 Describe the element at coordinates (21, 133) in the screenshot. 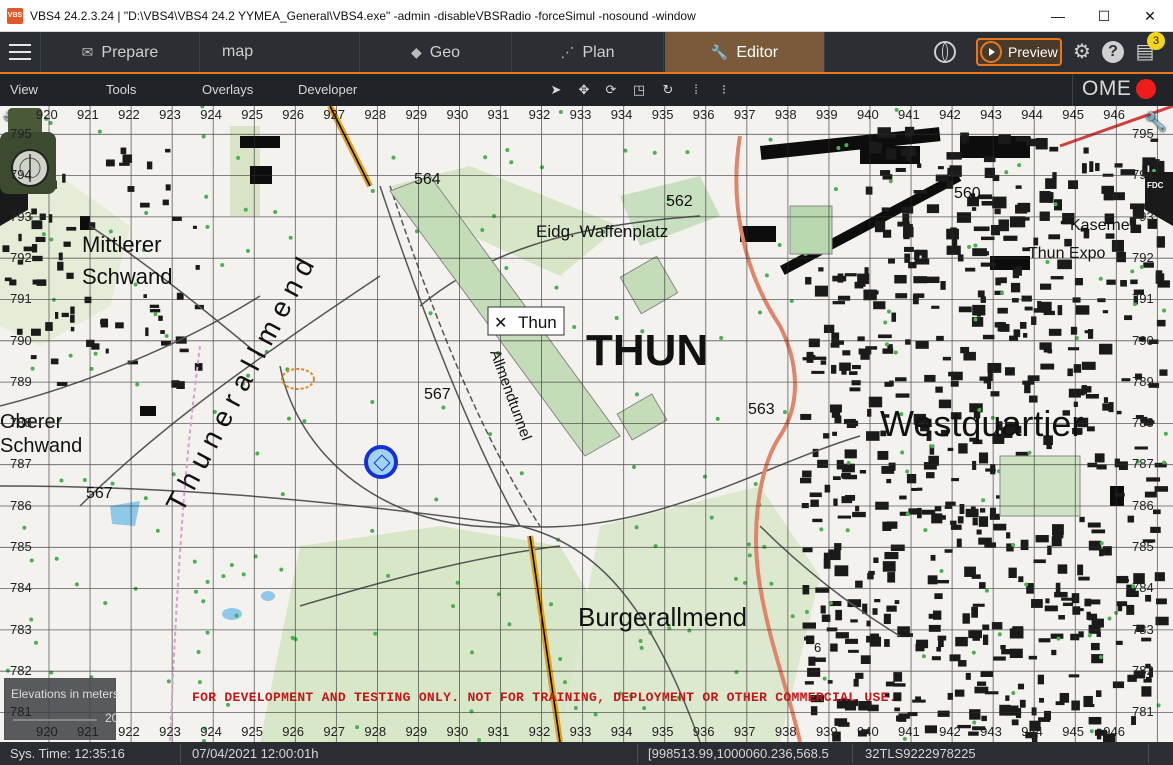

I see `y-tick-left: 795` at that location.